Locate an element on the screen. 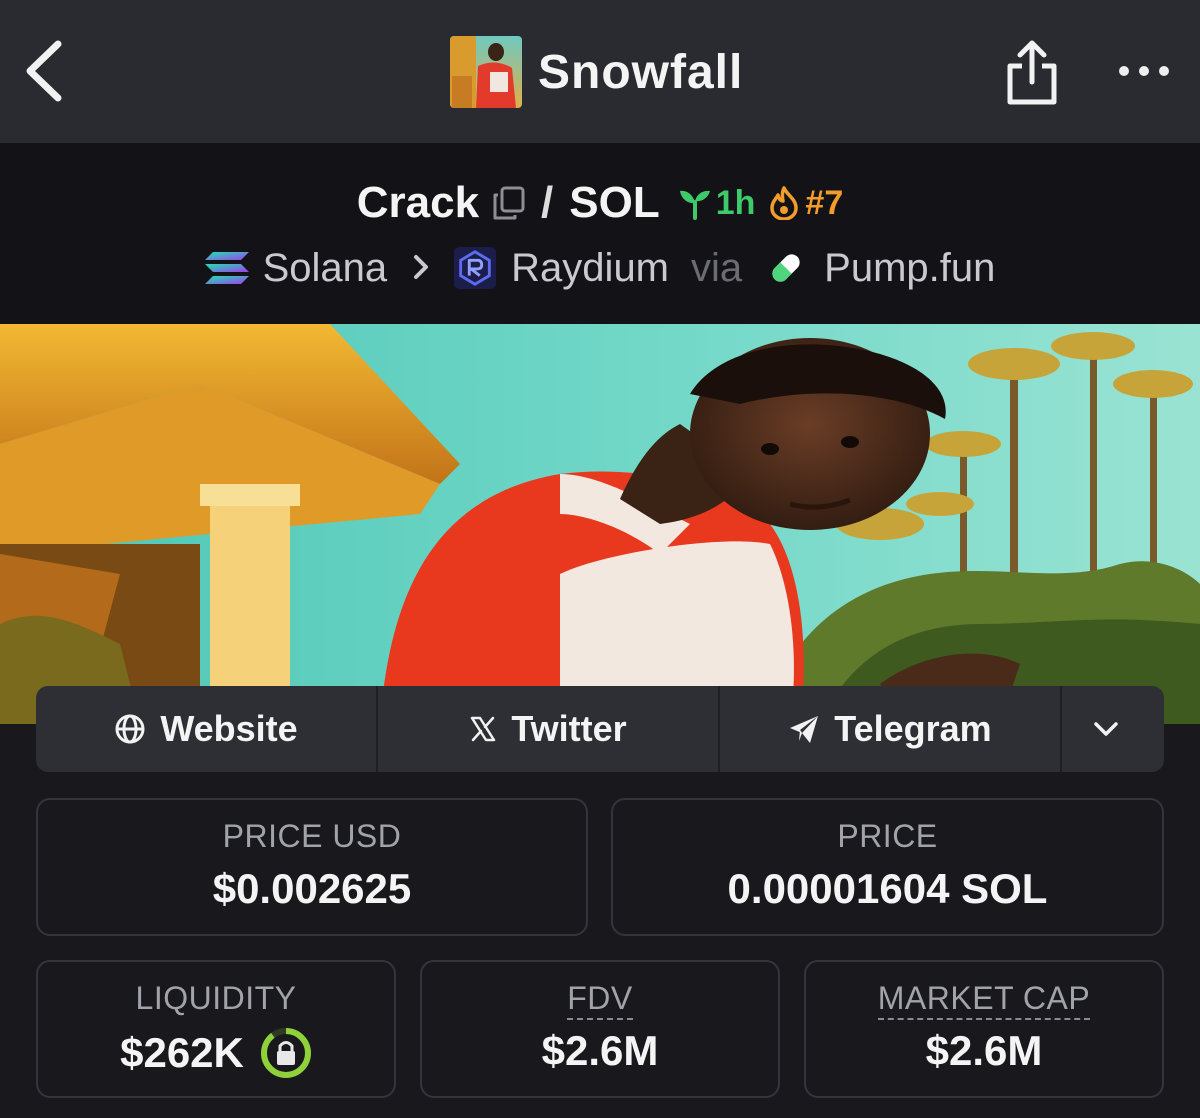 Image resolution: width=1200 pixels, height=1118 pixels. liquidity-value-row: $262K is located at coordinates (216, 1053).